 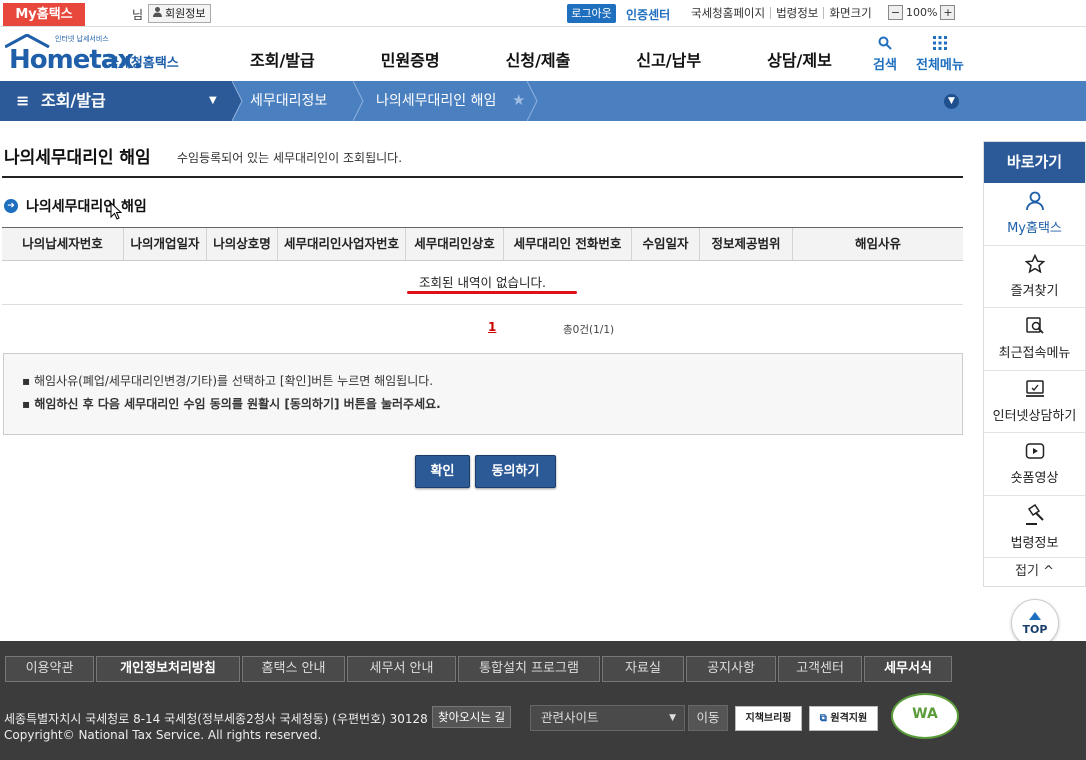 I want to click on breadcrumb-level2: 세무대리정보, so click(x=288, y=101).